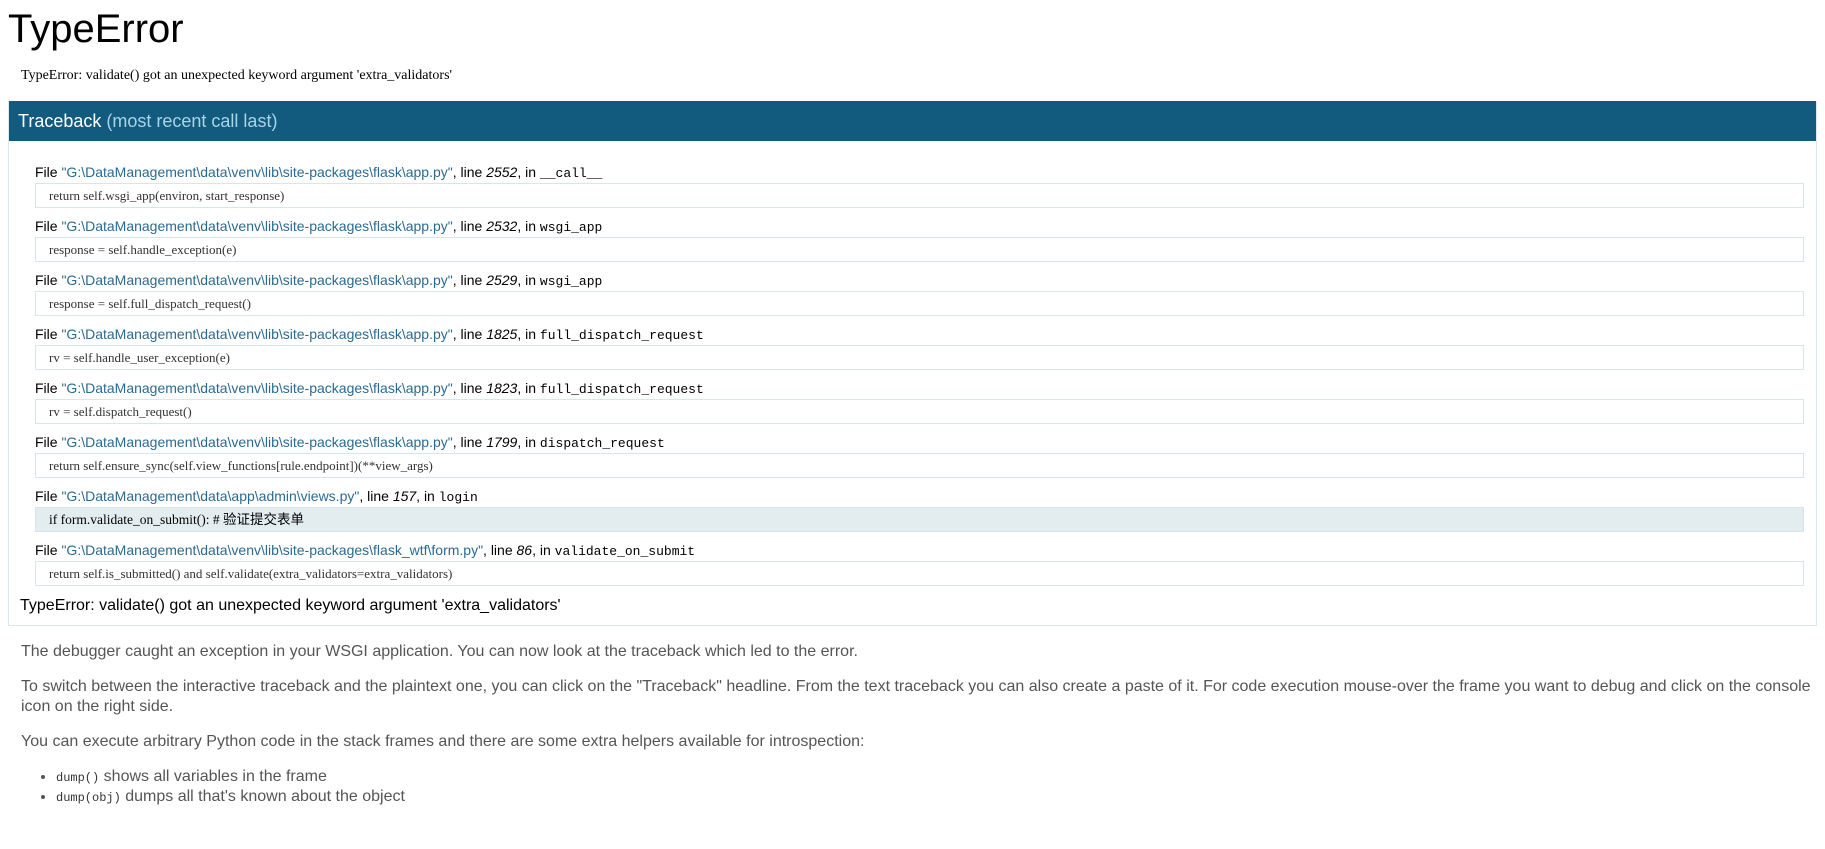 The width and height of the screenshot is (1825, 849). I want to click on frame-source-line-current: if form.validate_on_submit(): # 验证提交表单, so click(919, 519).